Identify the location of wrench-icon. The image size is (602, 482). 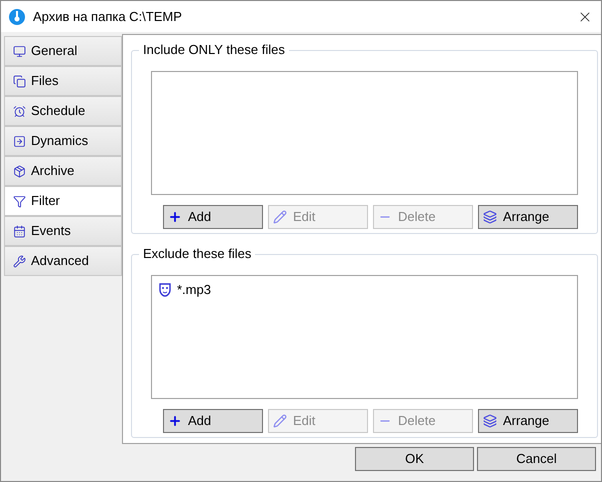
(19, 261).